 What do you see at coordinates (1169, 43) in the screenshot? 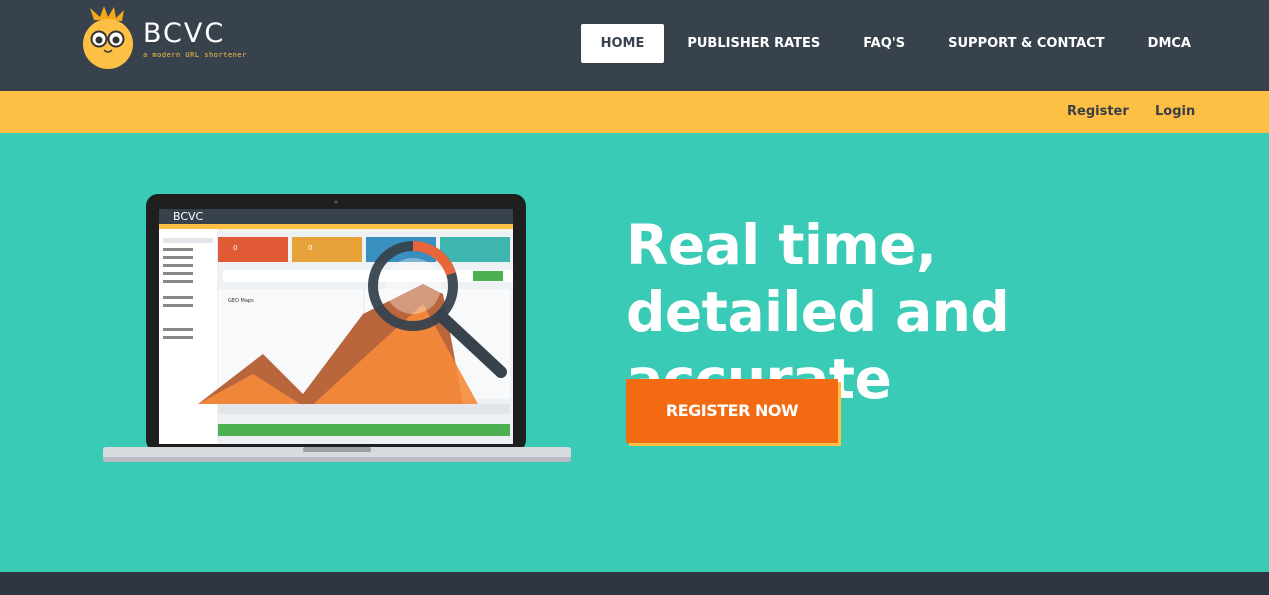
I see `nav-dmca: DMCA` at bounding box center [1169, 43].